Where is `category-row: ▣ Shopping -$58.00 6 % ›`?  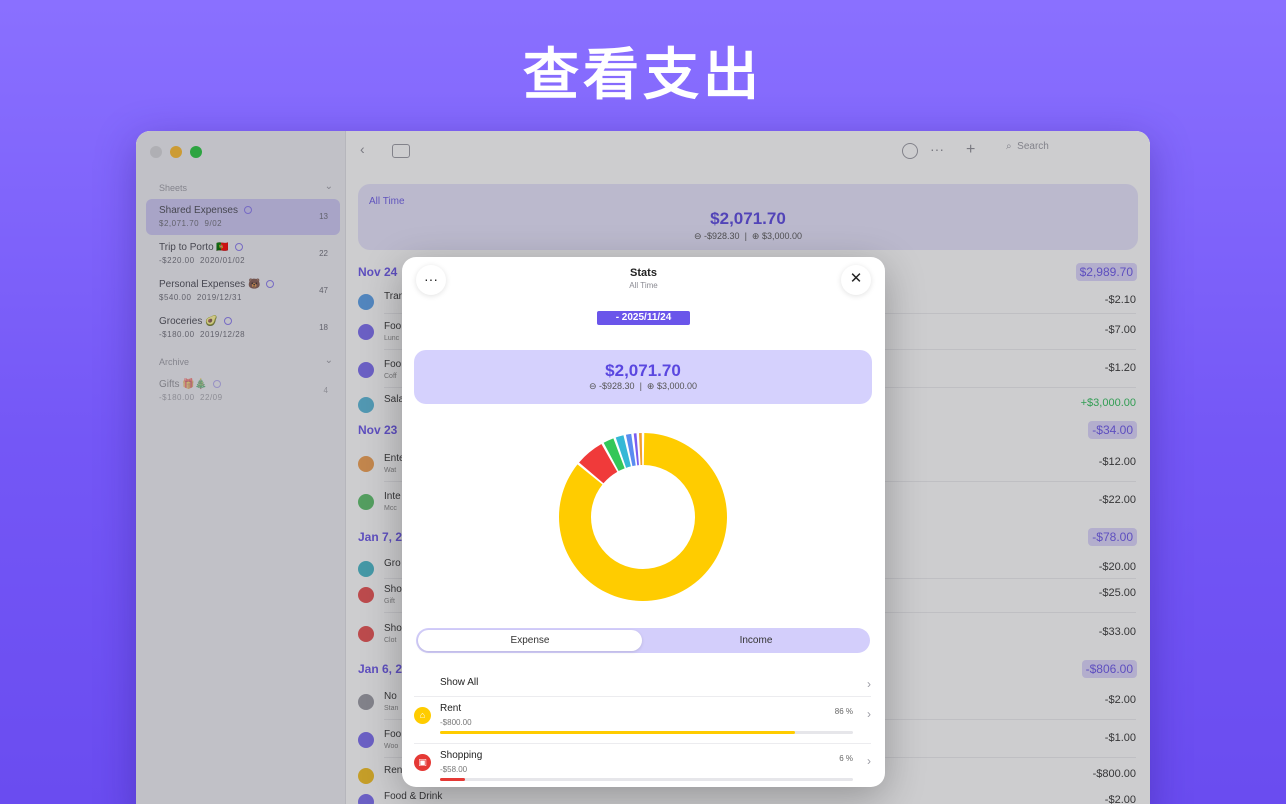
category-row: ▣ Shopping -$58.00 6 % › is located at coordinates (643, 768).